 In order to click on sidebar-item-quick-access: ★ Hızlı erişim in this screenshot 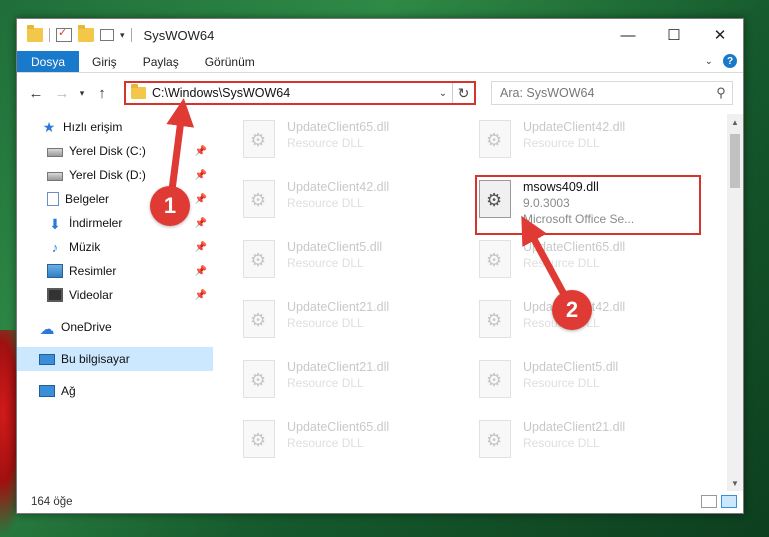, I will do `click(115, 127)`.